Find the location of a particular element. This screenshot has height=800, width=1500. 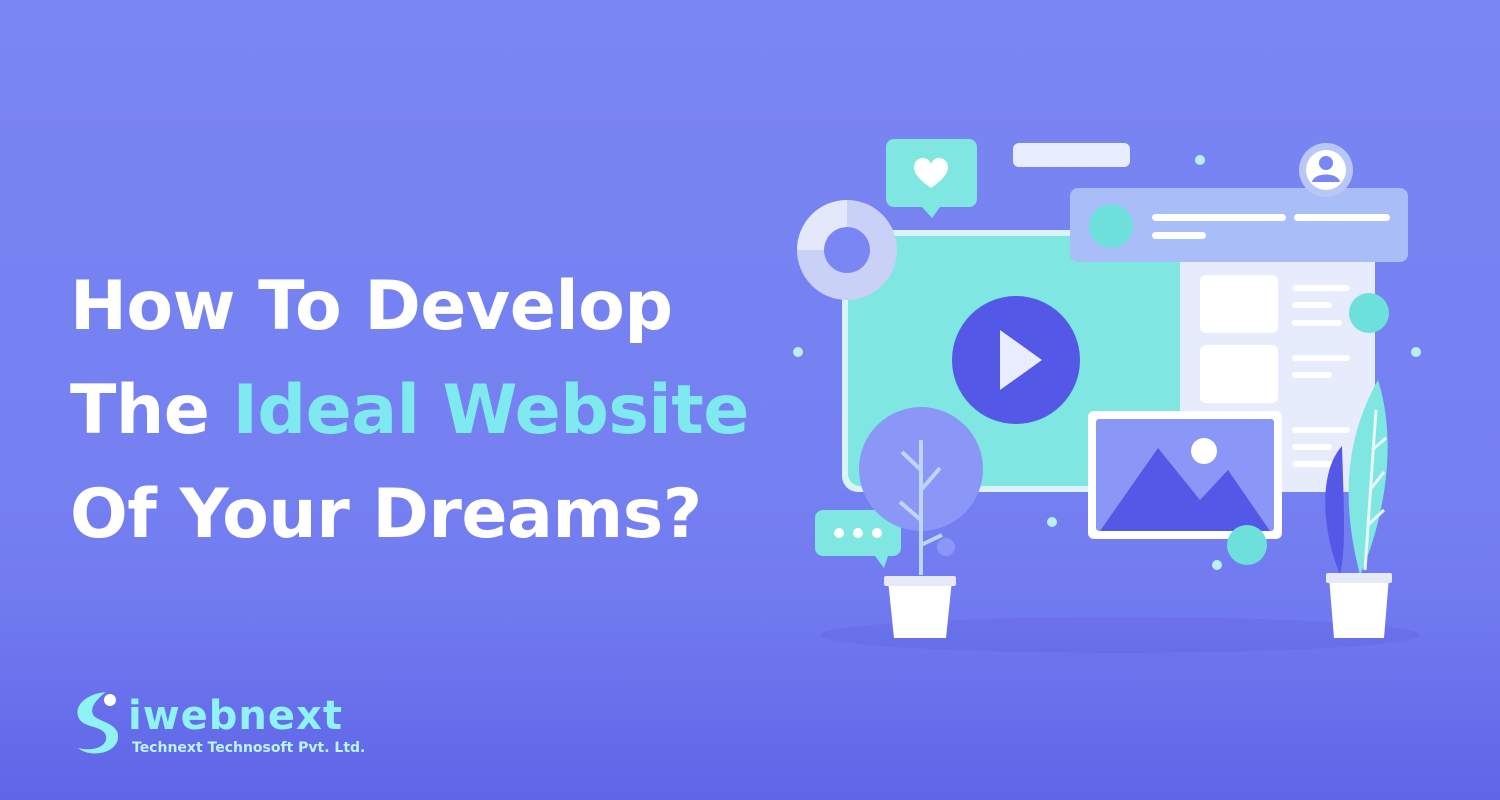

headline-line-2: The Ideal Website is located at coordinates (409, 411).